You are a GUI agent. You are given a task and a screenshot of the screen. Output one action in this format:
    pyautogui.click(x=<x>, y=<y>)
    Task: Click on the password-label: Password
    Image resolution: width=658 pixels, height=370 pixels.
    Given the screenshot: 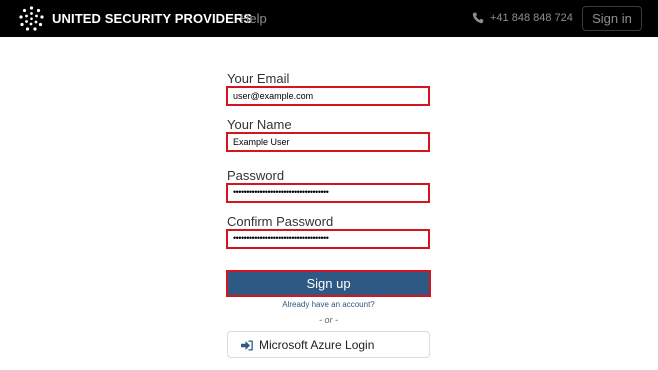 What is the action you would take?
    pyautogui.click(x=256, y=175)
    